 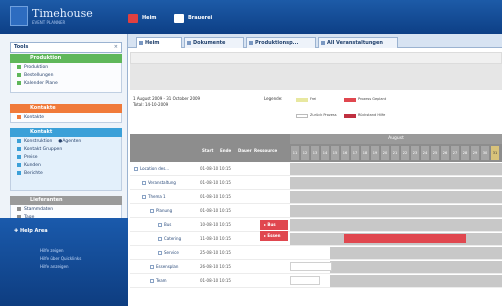 I want to click on column-header: Ressource, so click(x=266, y=150).